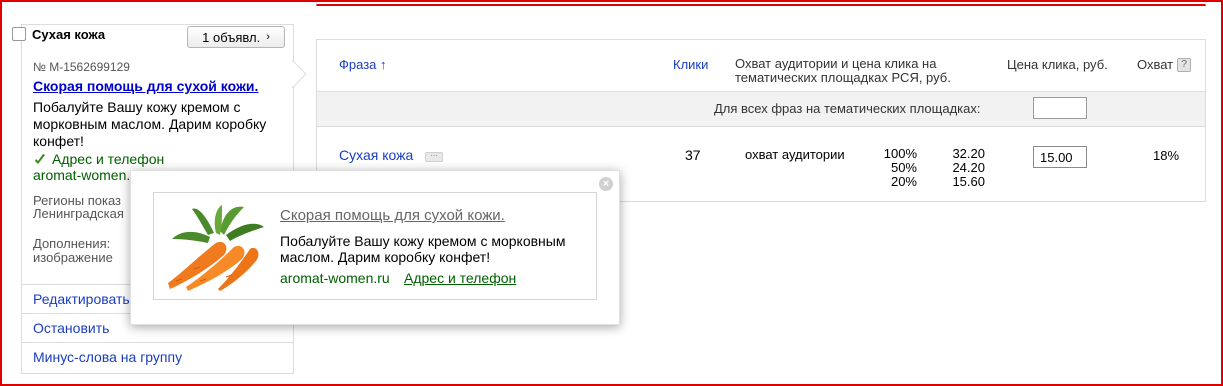 The image size is (1223, 386). Describe the element at coordinates (847, 108) in the screenshot. I see `all-phrases-label: Для всех фраз на тематических площадках:` at that location.